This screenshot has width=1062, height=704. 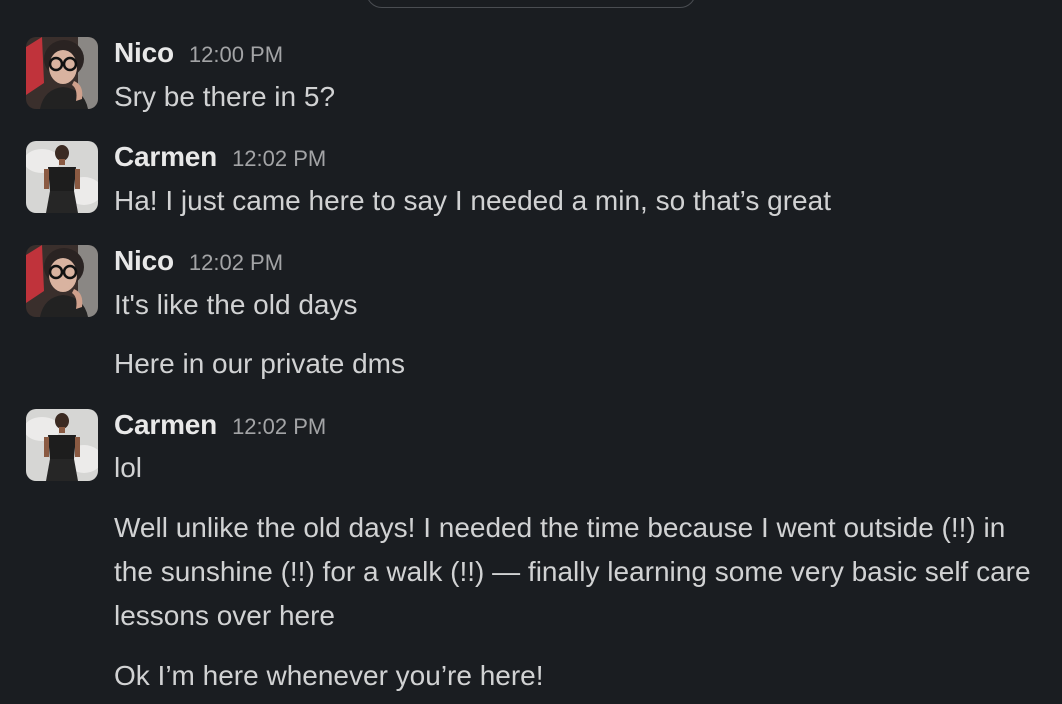 I want to click on message-header: Nico 12:00 PM, so click(x=198, y=55).